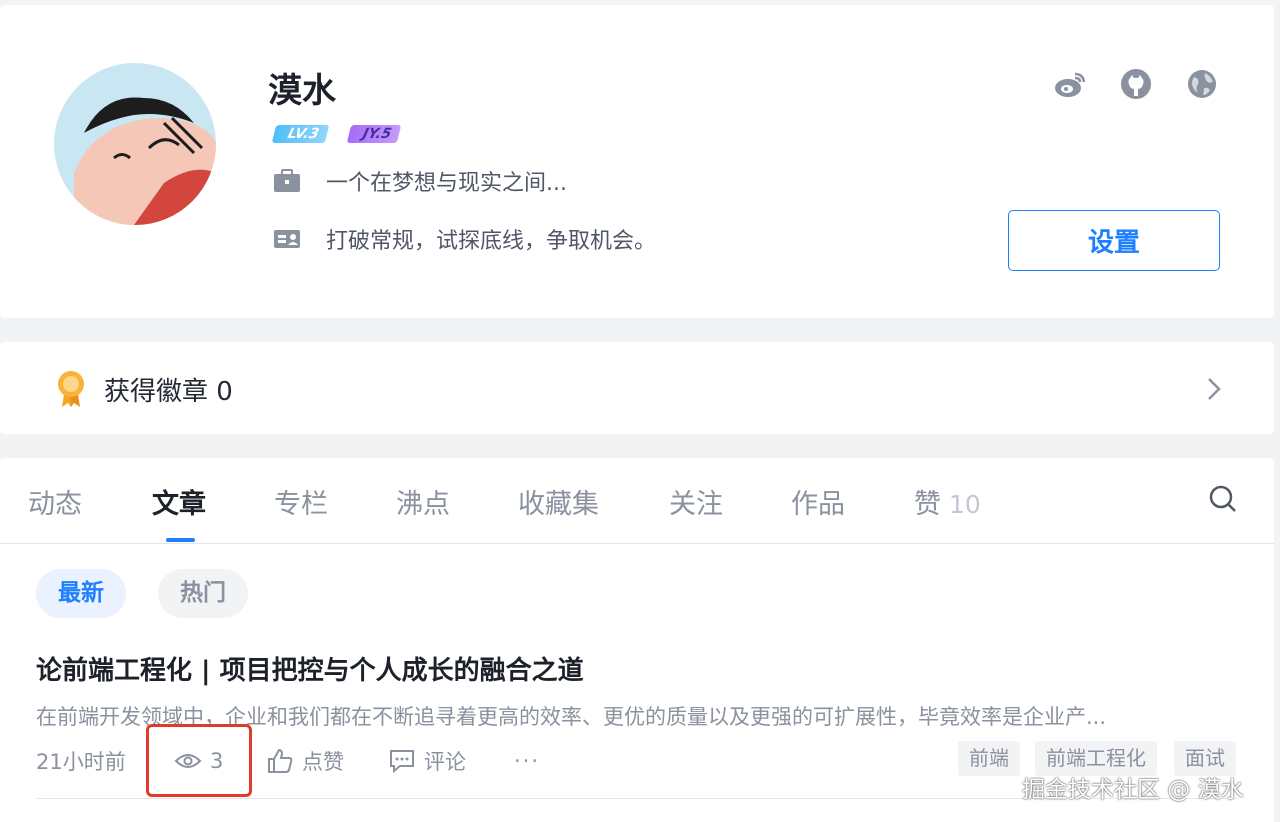 The height and width of the screenshot is (822, 1280). What do you see at coordinates (302, 91) in the screenshot?
I see `username: 漠水` at bounding box center [302, 91].